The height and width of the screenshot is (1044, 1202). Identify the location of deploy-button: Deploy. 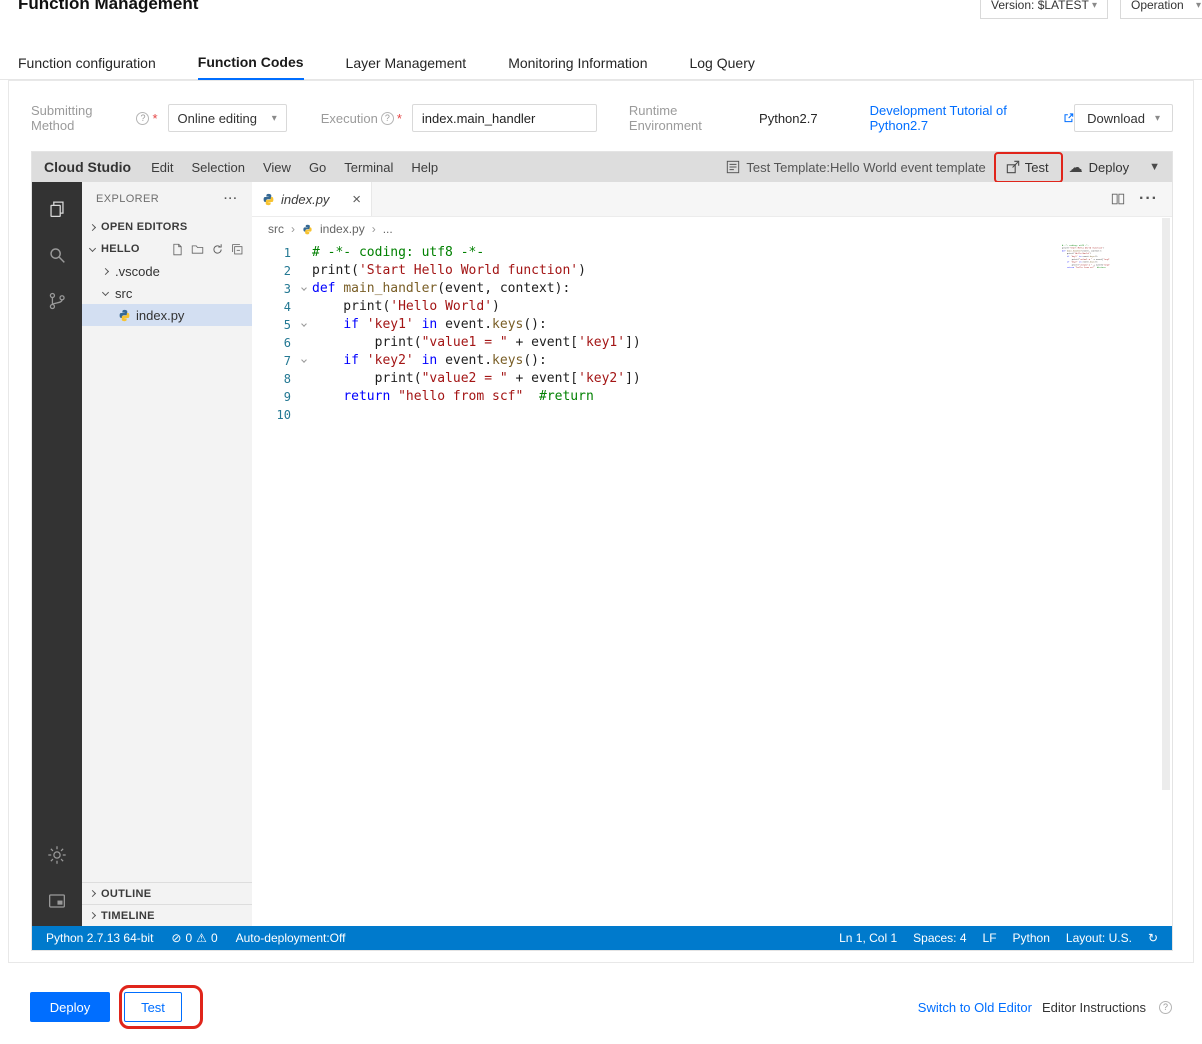
(70, 1007).